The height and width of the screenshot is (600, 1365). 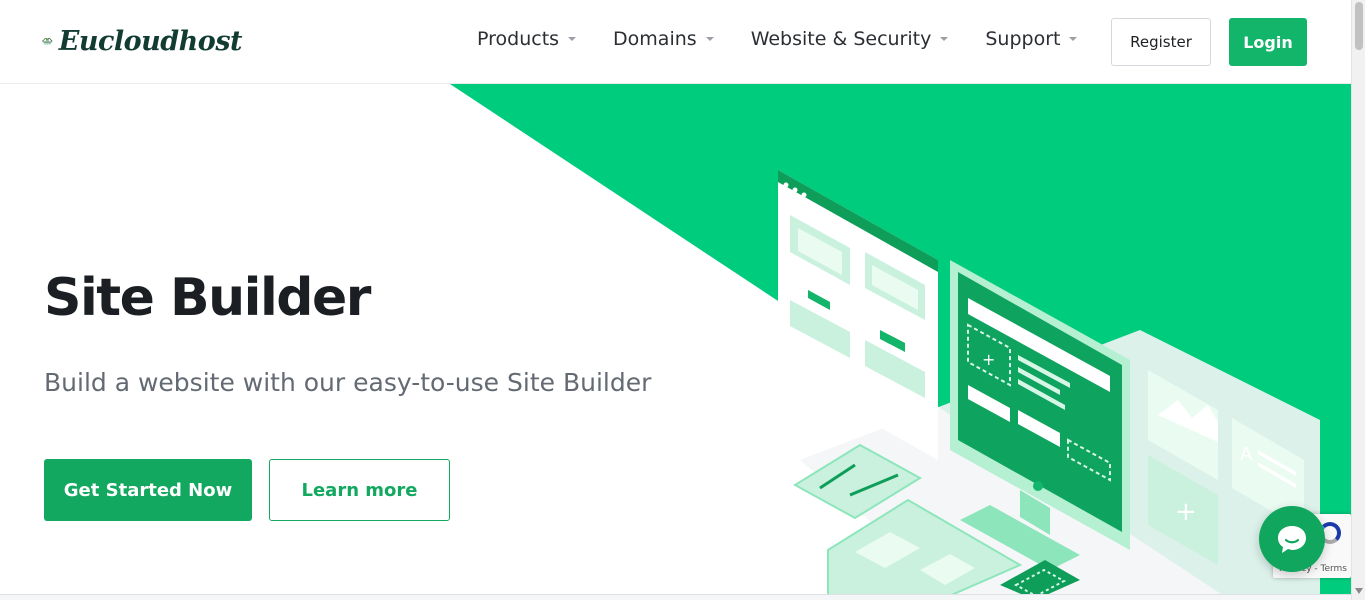 I want to click on vertical-scrollbar, so click(x=1358, y=300).